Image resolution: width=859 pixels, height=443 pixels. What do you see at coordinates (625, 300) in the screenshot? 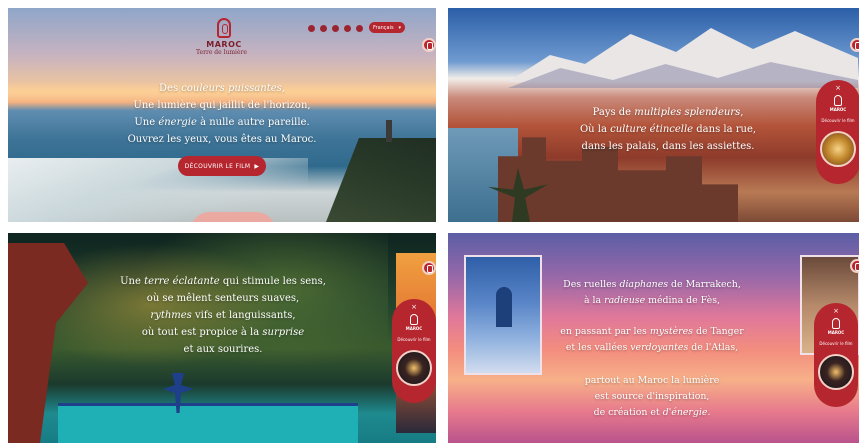
I see `verse-emphasis: radieuse` at bounding box center [625, 300].